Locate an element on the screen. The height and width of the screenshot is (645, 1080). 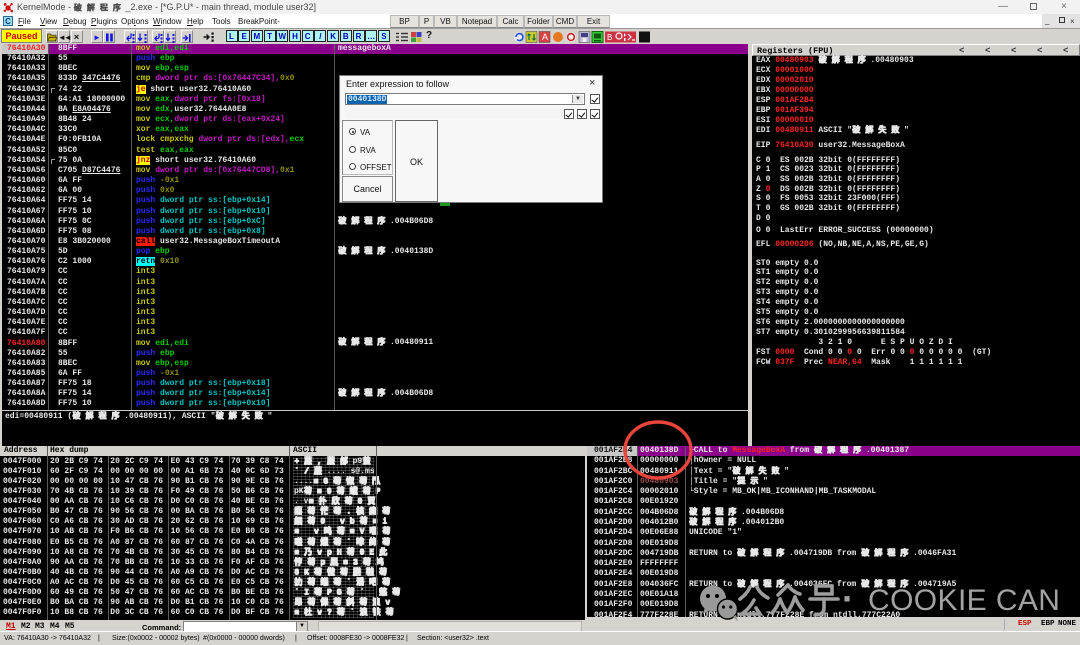
svg-text: B is located at coordinates (609, 37).